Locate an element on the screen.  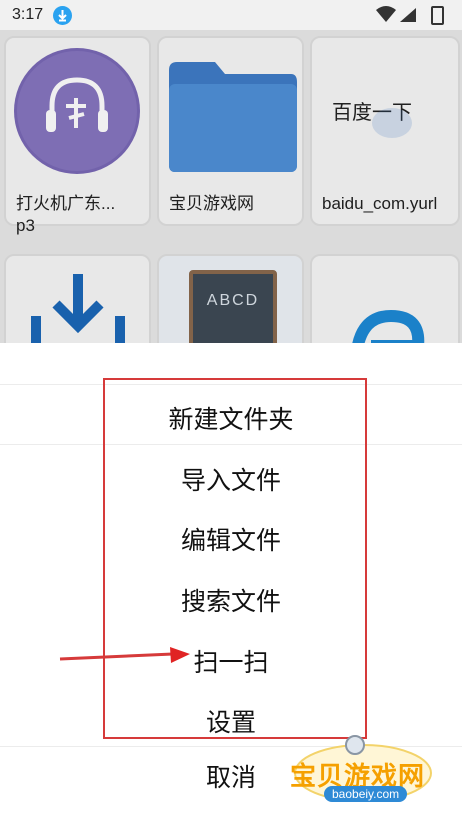
wifi-signal-icon is located at coordinates (401, 17).